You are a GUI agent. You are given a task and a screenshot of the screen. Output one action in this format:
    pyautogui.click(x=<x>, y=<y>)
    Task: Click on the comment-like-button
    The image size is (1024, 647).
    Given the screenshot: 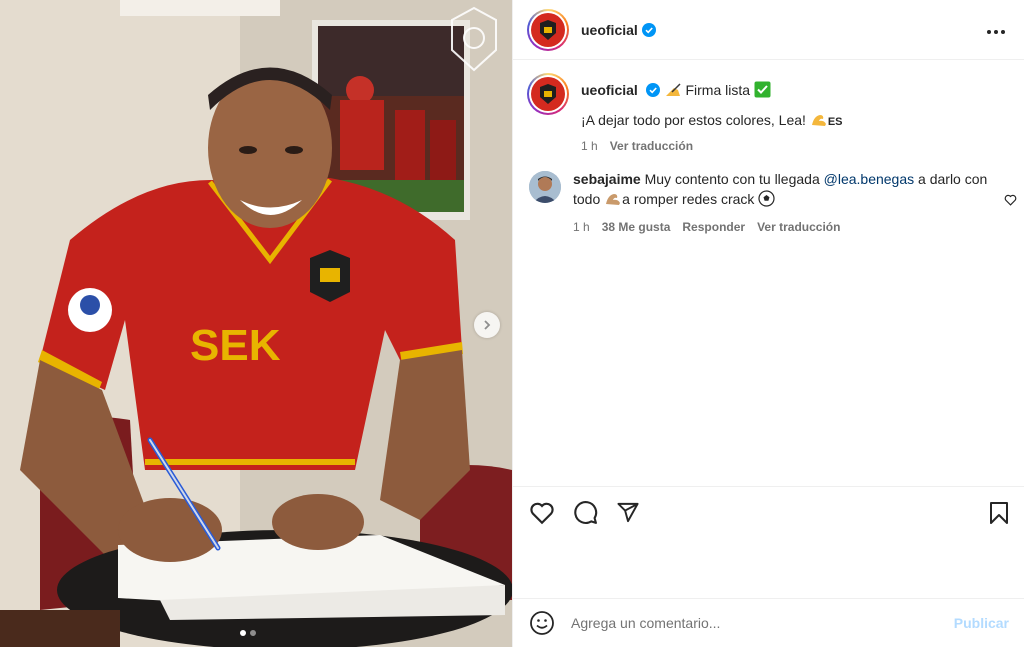 What is the action you would take?
    pyautogui.click(x=1010, y=201)
    